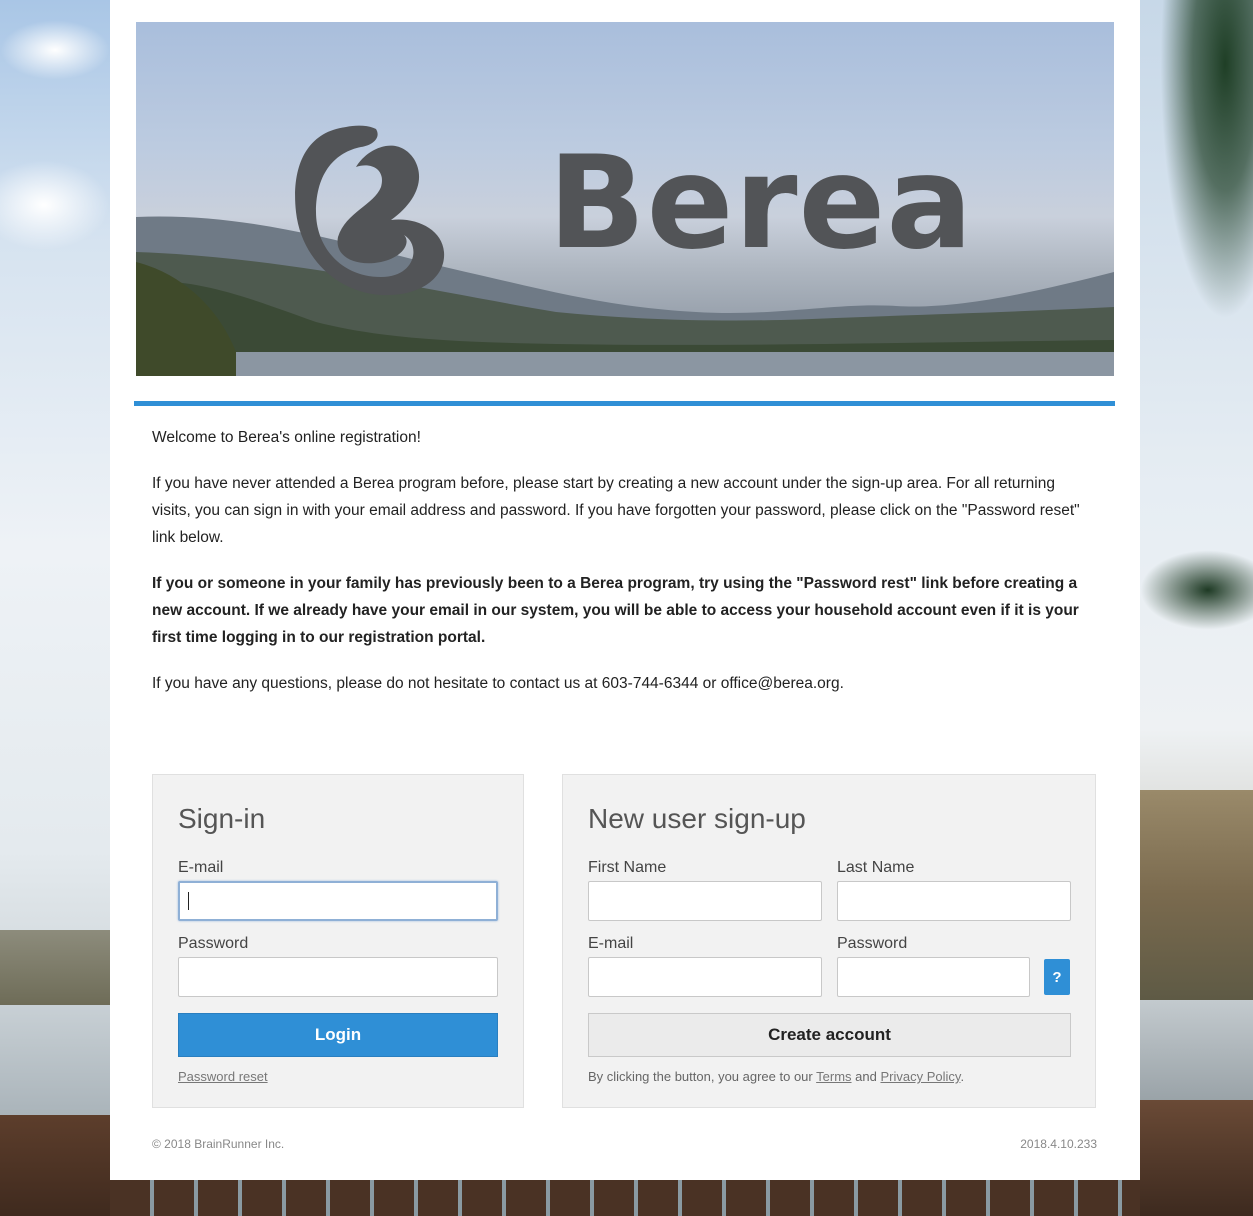  Describe the element at coordinates (700, 1076) in the screenshot. I see `terms-prefix: By clicking the button, you agree to our` at that location.